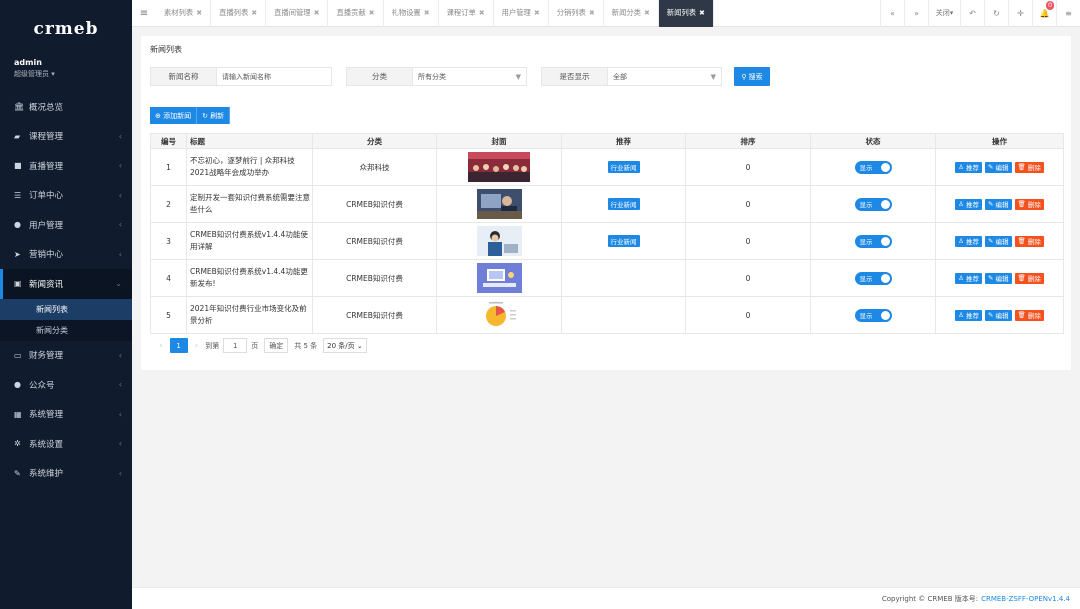 The height and width of the screenshot is (609, 1080). Describe the element at coordinates (66, 166) in the screenshot. I see `sidebar-item-live: ■直播管理‹` at that location.